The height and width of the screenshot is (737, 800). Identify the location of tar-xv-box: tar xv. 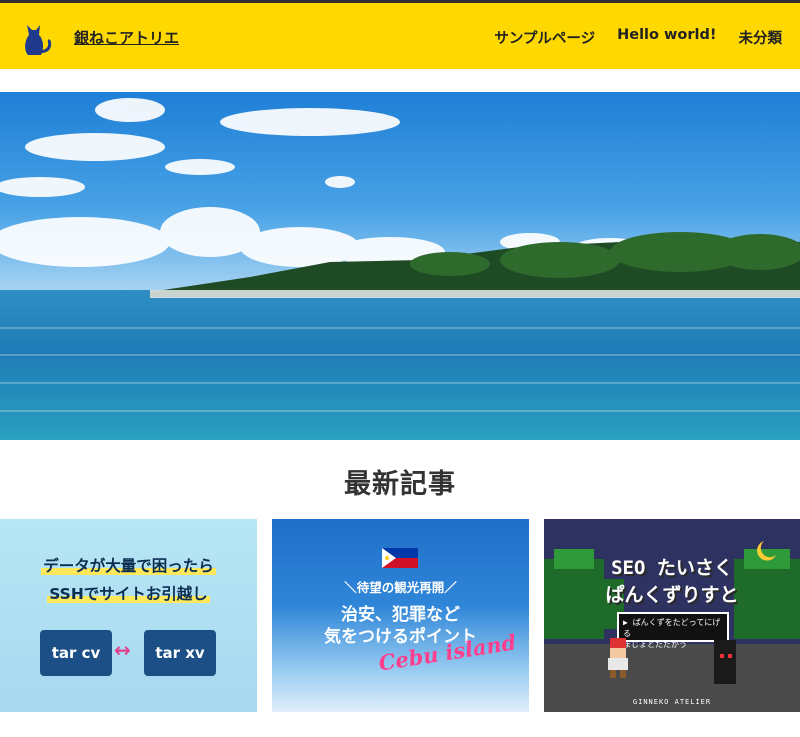
(180, 653).